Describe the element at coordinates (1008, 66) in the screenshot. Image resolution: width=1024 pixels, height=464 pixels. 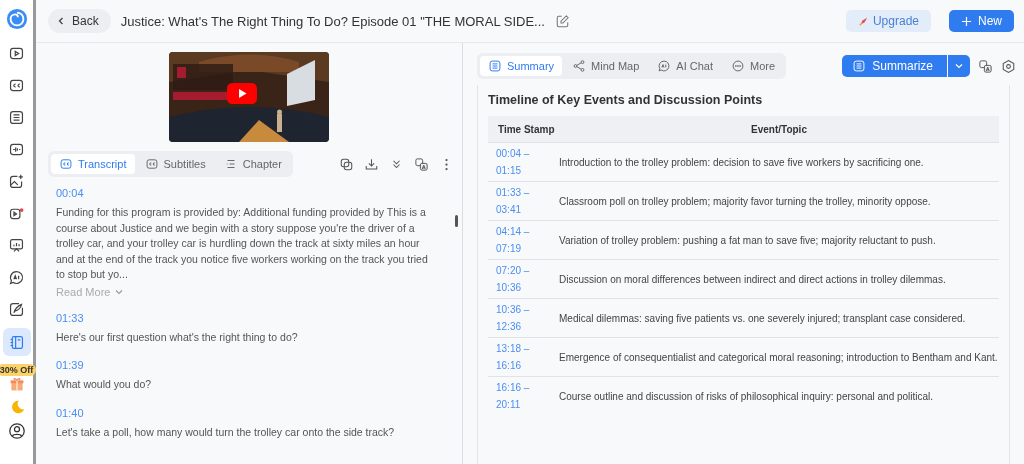
I see `settings-icon` at that location.